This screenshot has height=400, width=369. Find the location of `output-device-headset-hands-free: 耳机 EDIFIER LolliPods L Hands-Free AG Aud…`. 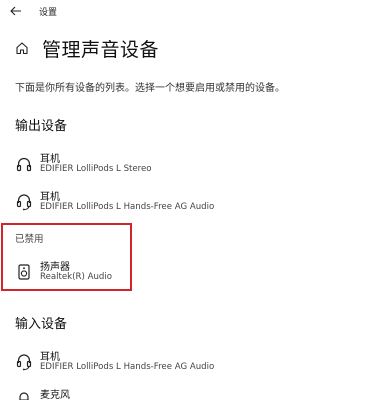

output-device-headset-hands-free: 耳机 EDIFIER LolliPods L Hands-Free AG Aud… is located at coordinates (175, 203).